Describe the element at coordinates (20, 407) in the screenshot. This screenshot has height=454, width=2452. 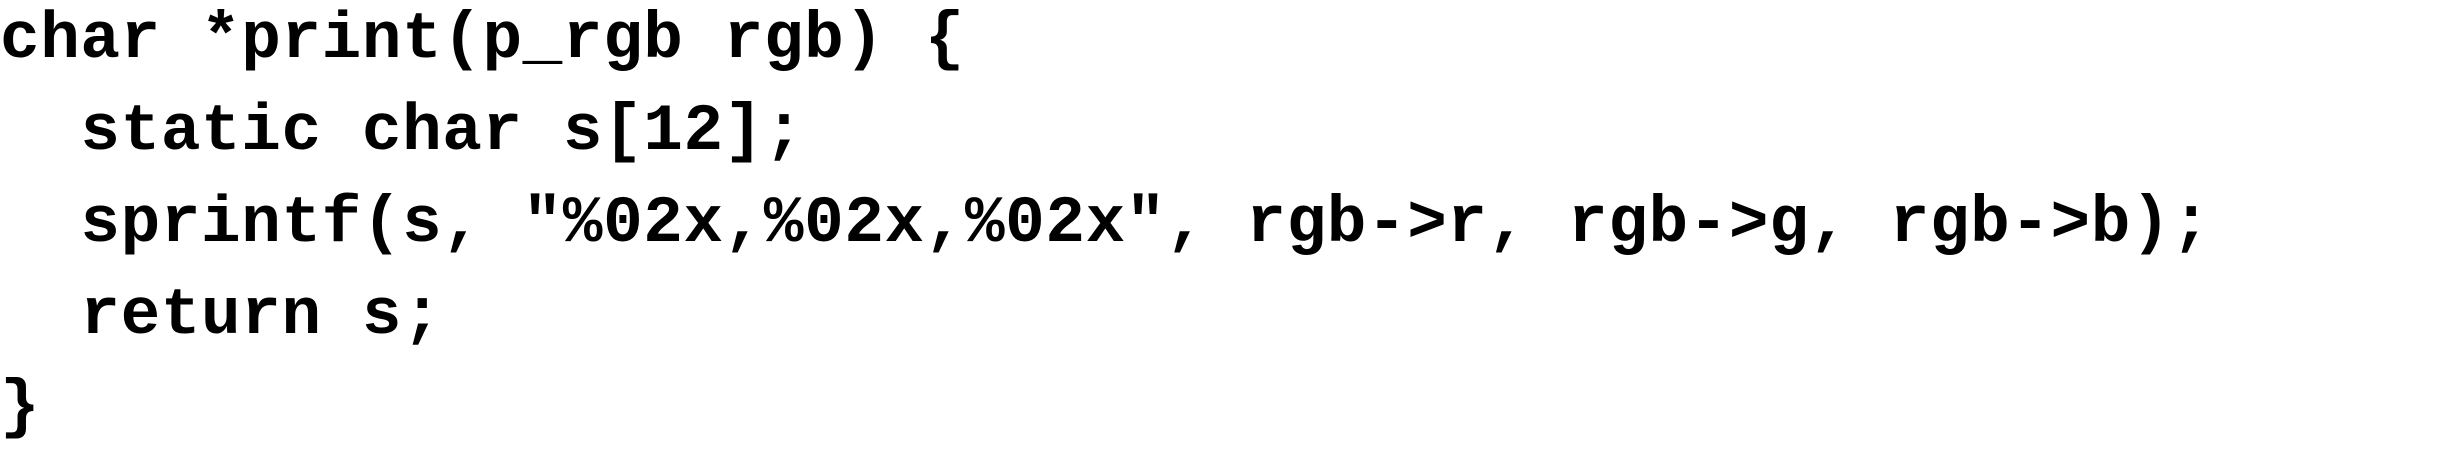
I see `code-line-closing-brace: }` at that location.